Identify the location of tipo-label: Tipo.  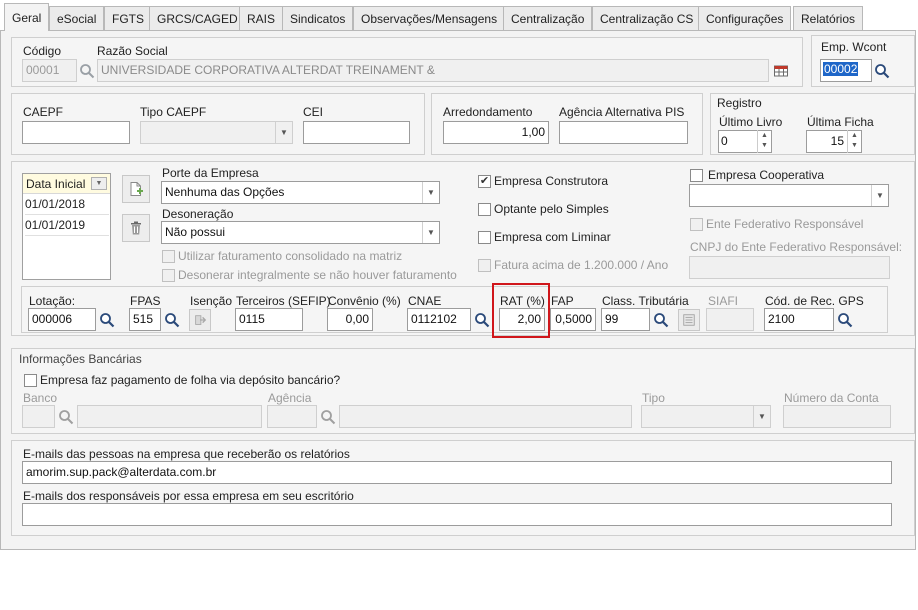
(653, 398).